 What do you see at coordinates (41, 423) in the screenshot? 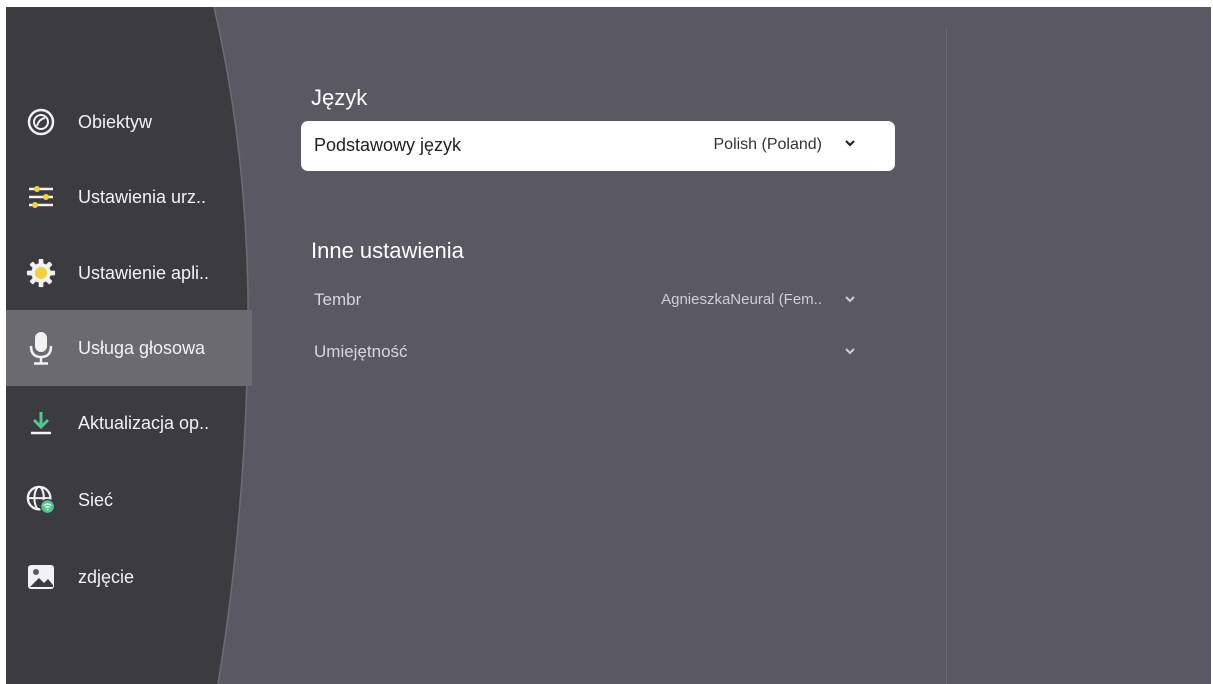
I see `download-icon` at bounding box center [41, 423].